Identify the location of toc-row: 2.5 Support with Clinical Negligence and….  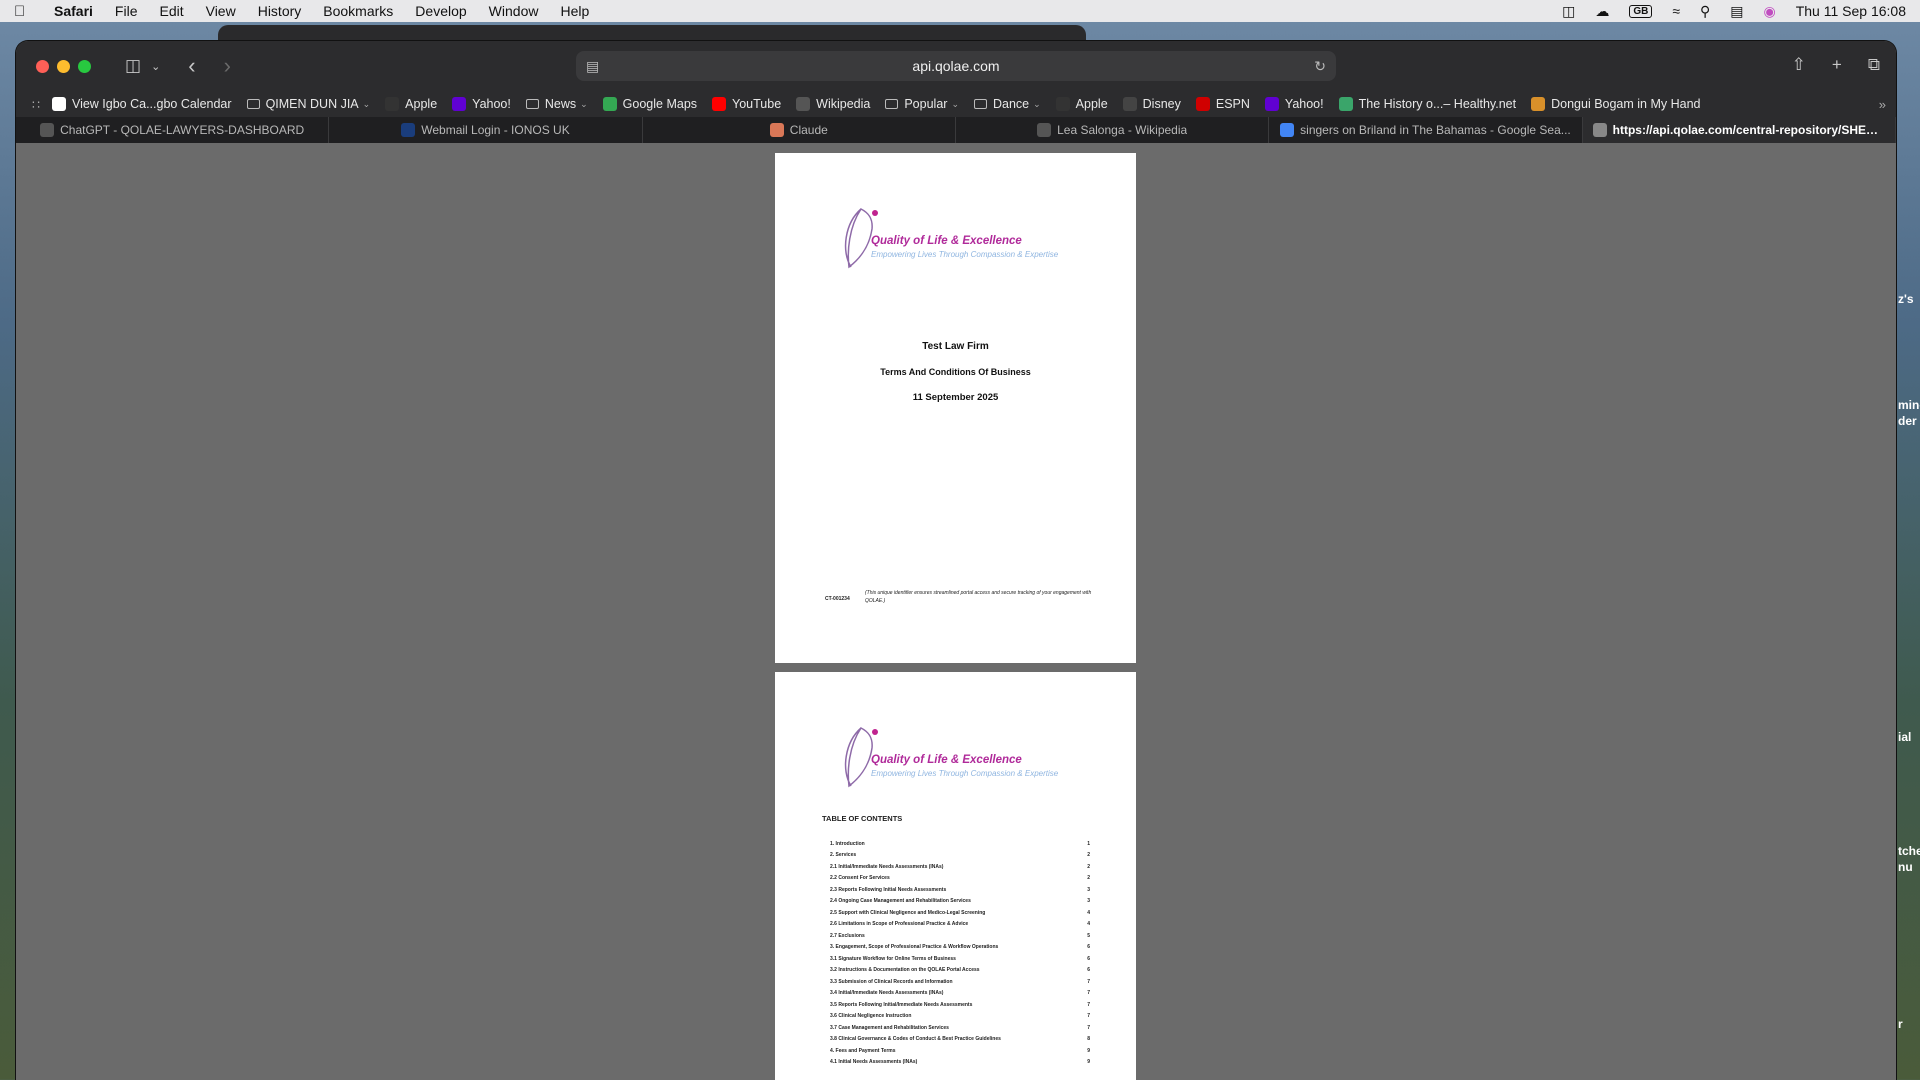
(960, 913).